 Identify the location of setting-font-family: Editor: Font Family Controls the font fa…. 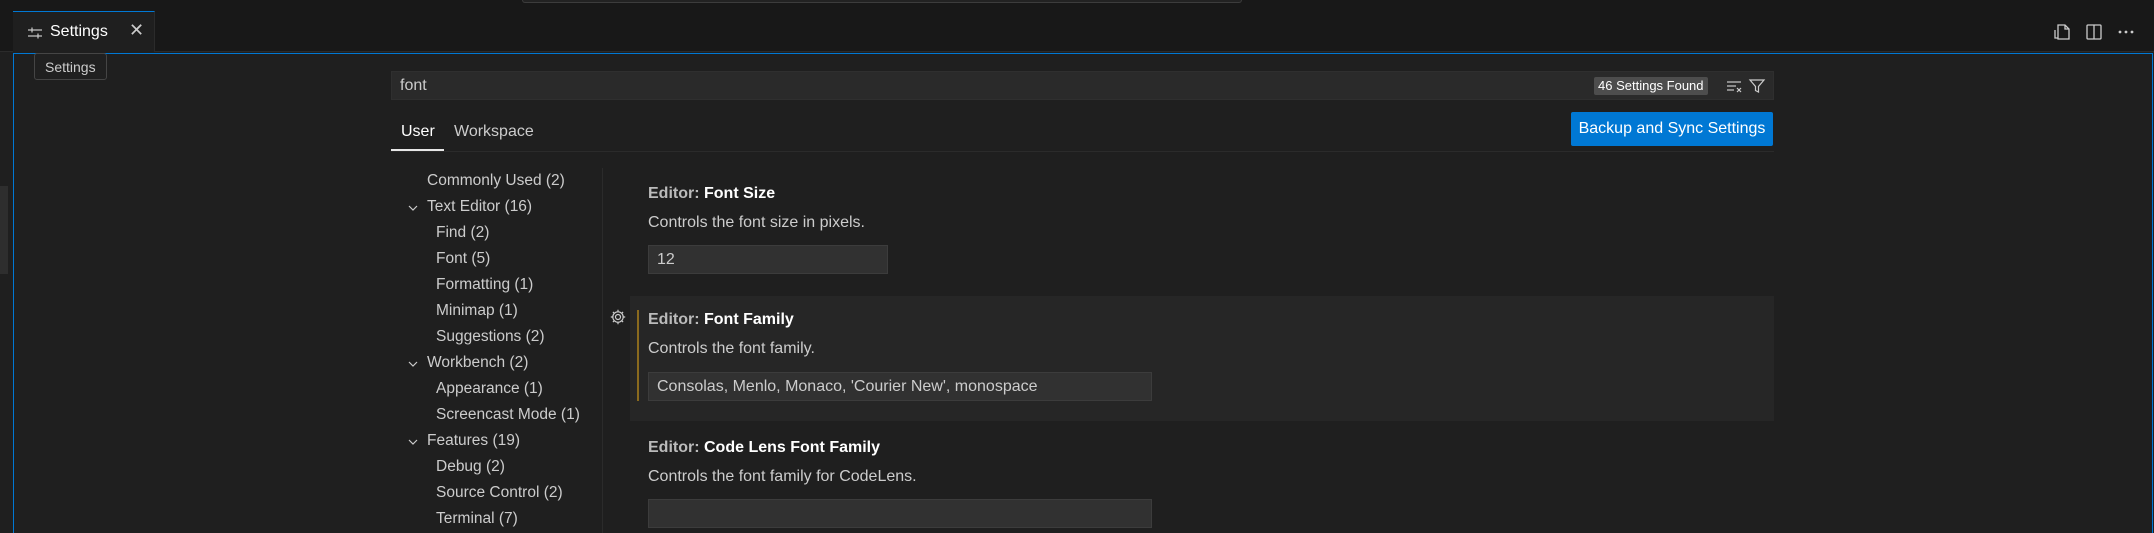
(1202, 356).